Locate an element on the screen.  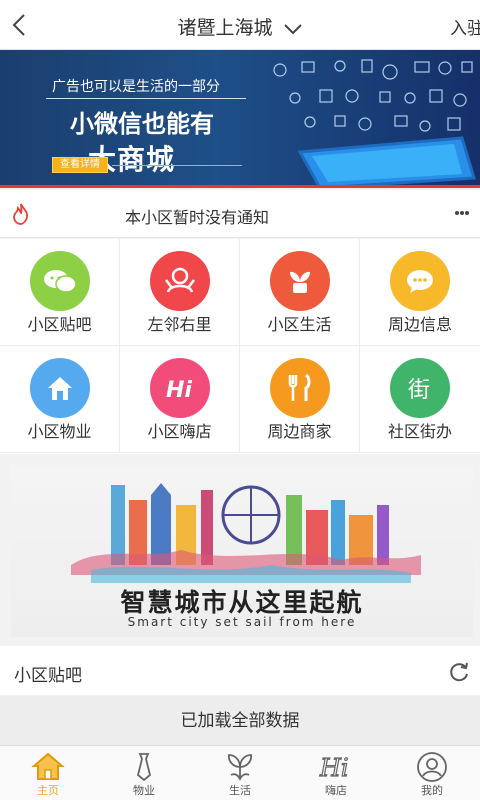
tab-label: 我的 is located at coordinates (432, 790).